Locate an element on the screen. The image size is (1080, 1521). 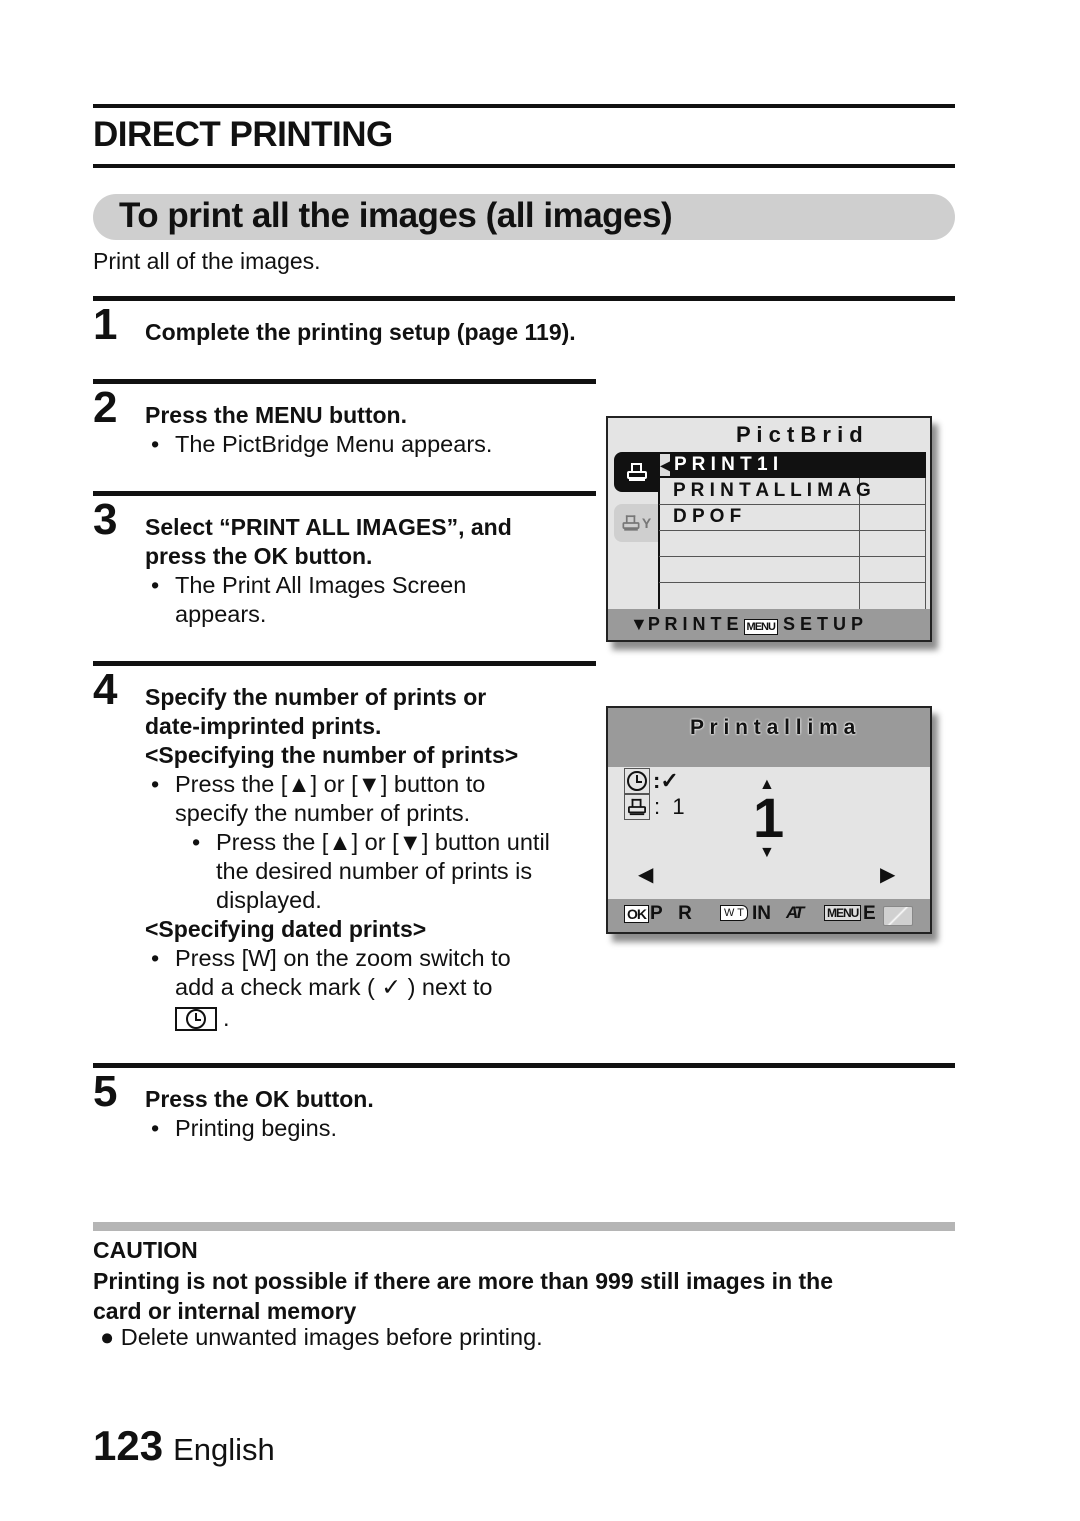
date-imprint-row: :✓ is located at coordinates (651, 781).